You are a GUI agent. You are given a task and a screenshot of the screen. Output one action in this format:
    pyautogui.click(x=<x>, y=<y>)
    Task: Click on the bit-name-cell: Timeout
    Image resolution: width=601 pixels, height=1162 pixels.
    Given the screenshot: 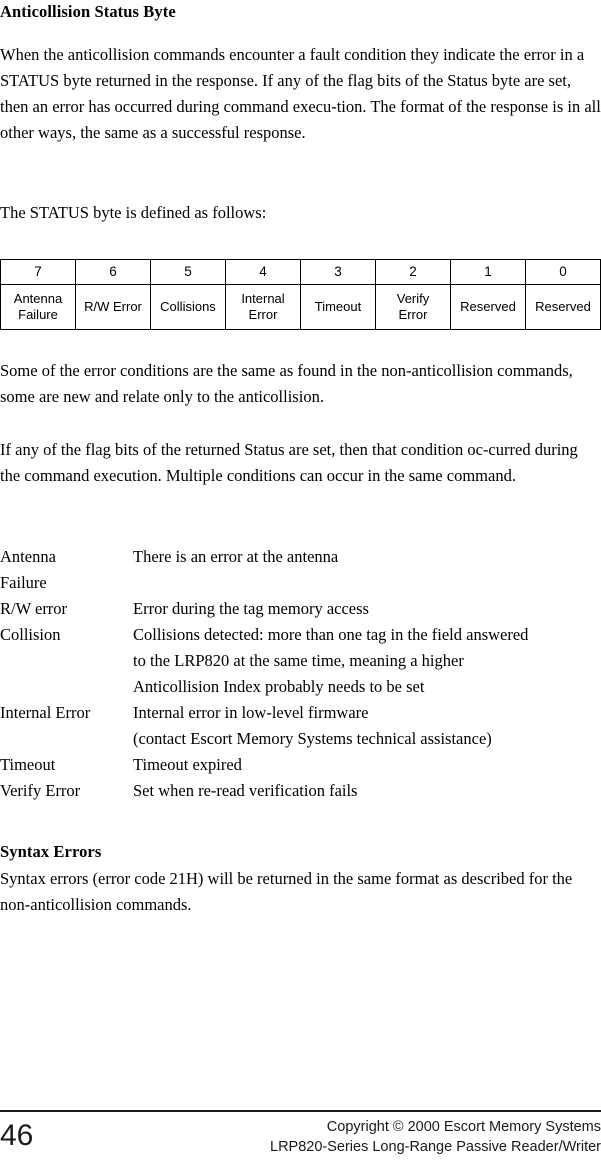 What is the action you would take?
    pyautogui.click(x=338, y=307)
    